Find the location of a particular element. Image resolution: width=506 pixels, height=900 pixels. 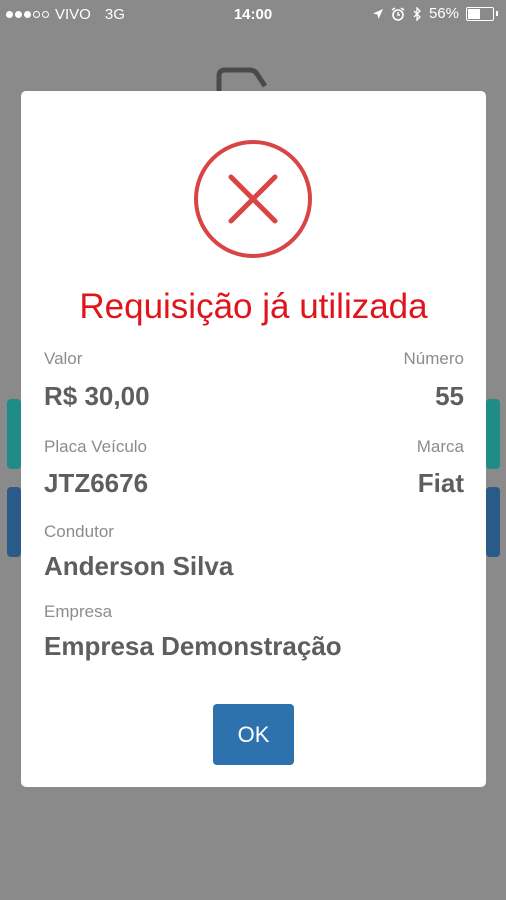

location-icon is located at coordinates (377, 13).